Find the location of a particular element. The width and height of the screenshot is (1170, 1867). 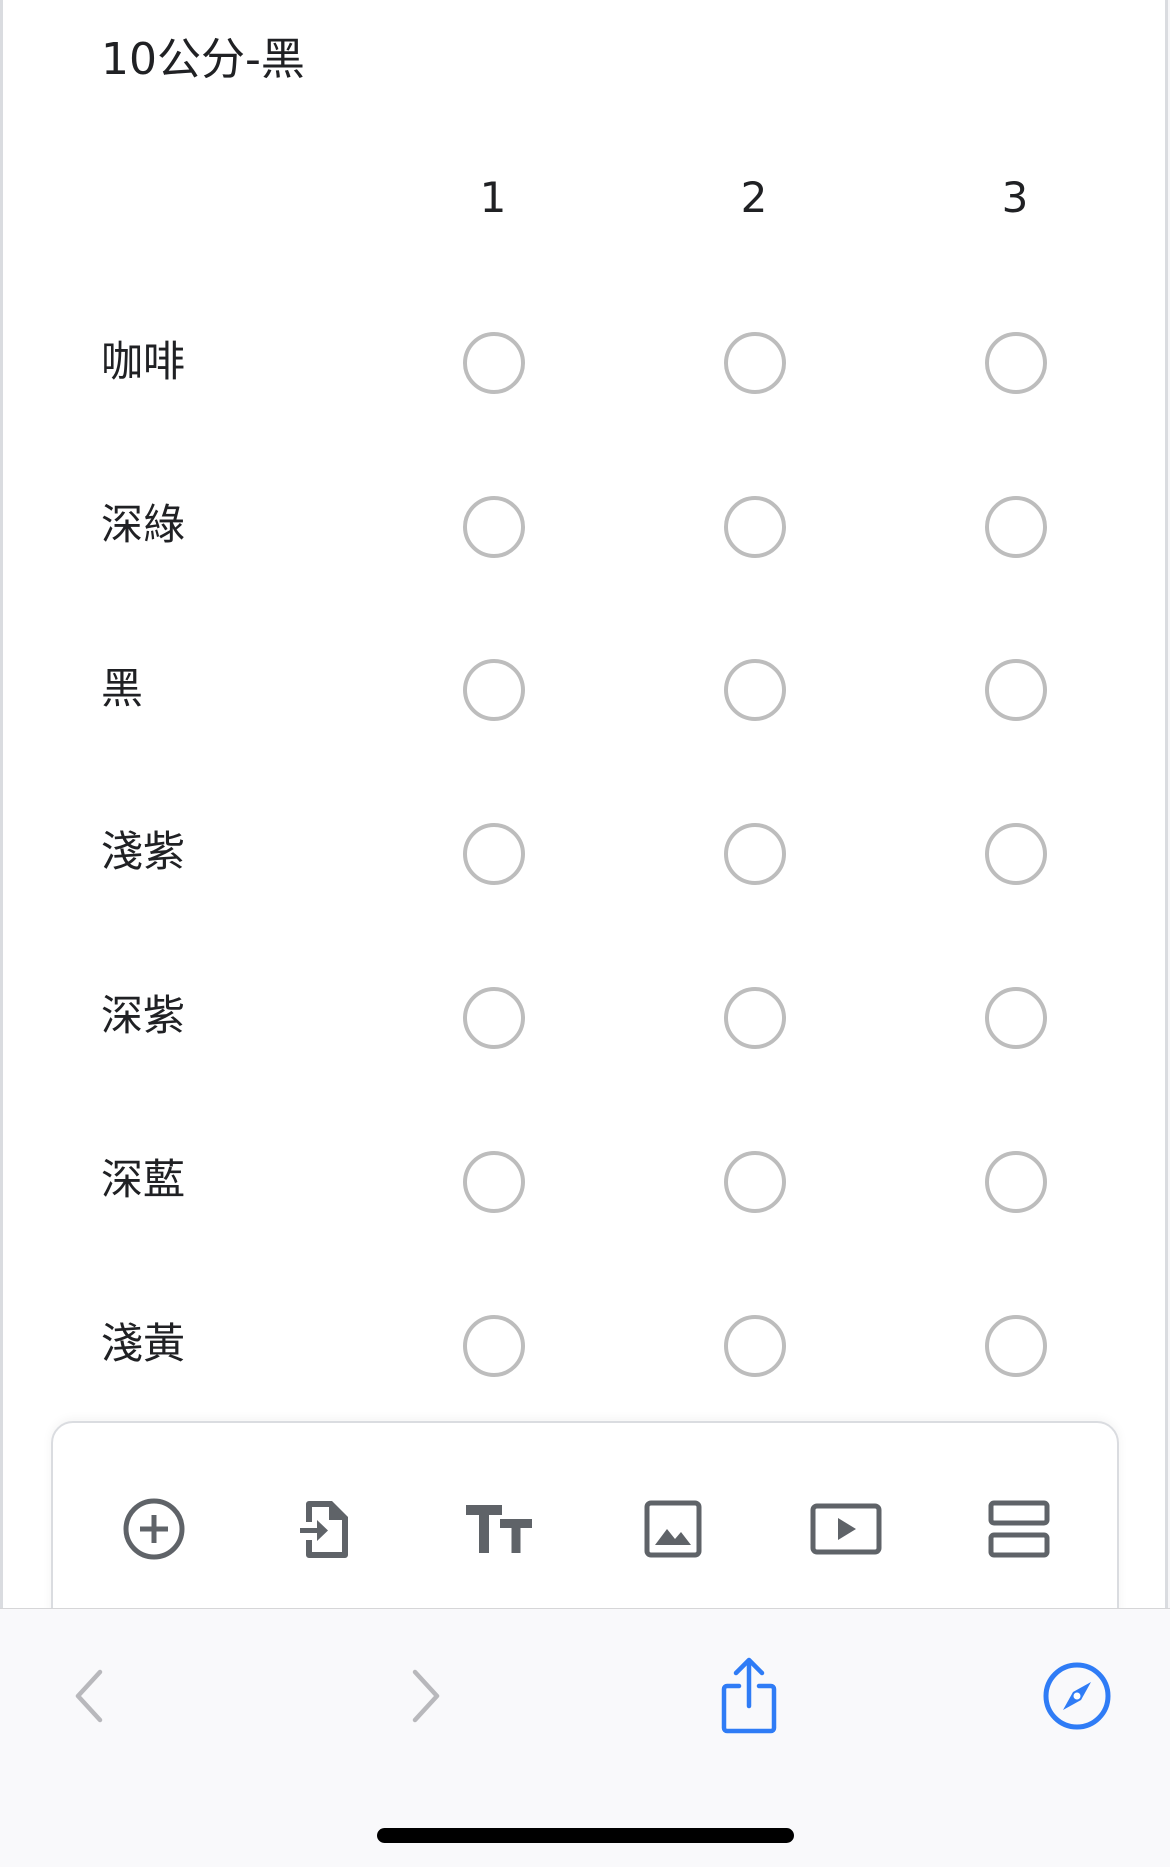

add-title-button is located at coordinates (499, 1529).